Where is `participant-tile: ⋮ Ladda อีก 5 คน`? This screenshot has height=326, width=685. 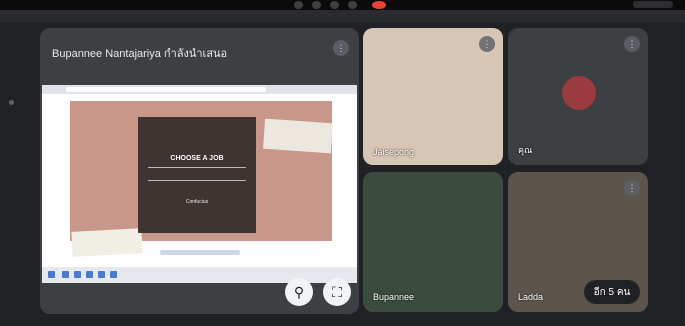 participant-tile: ⋮ Ladda อีก 5 คน is located at coordinates (578, 242).